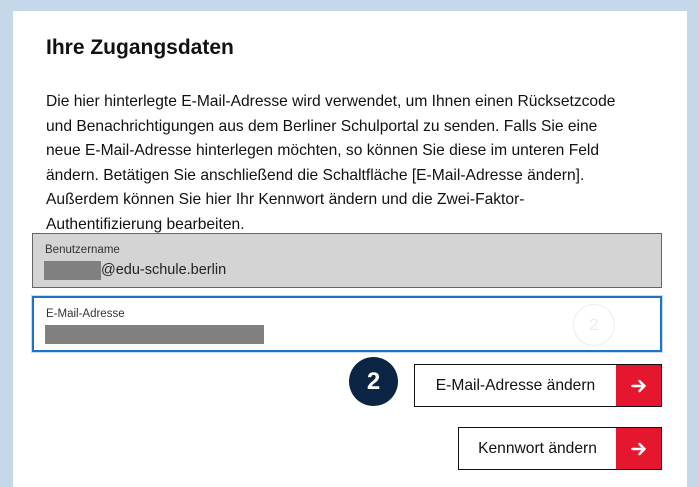  I want to click on page-title: Ihre Zugangsdaten, so click(140, 47).